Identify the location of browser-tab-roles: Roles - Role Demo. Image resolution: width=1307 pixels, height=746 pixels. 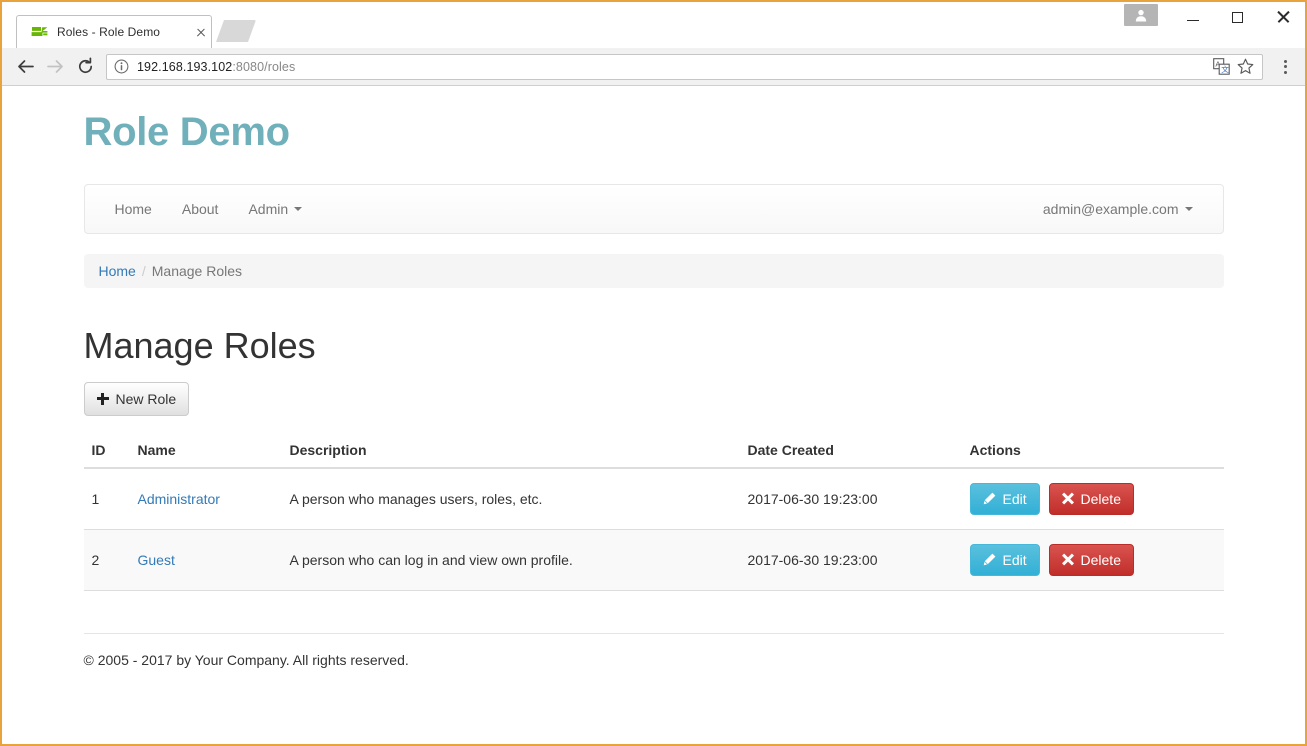
(114, 31).